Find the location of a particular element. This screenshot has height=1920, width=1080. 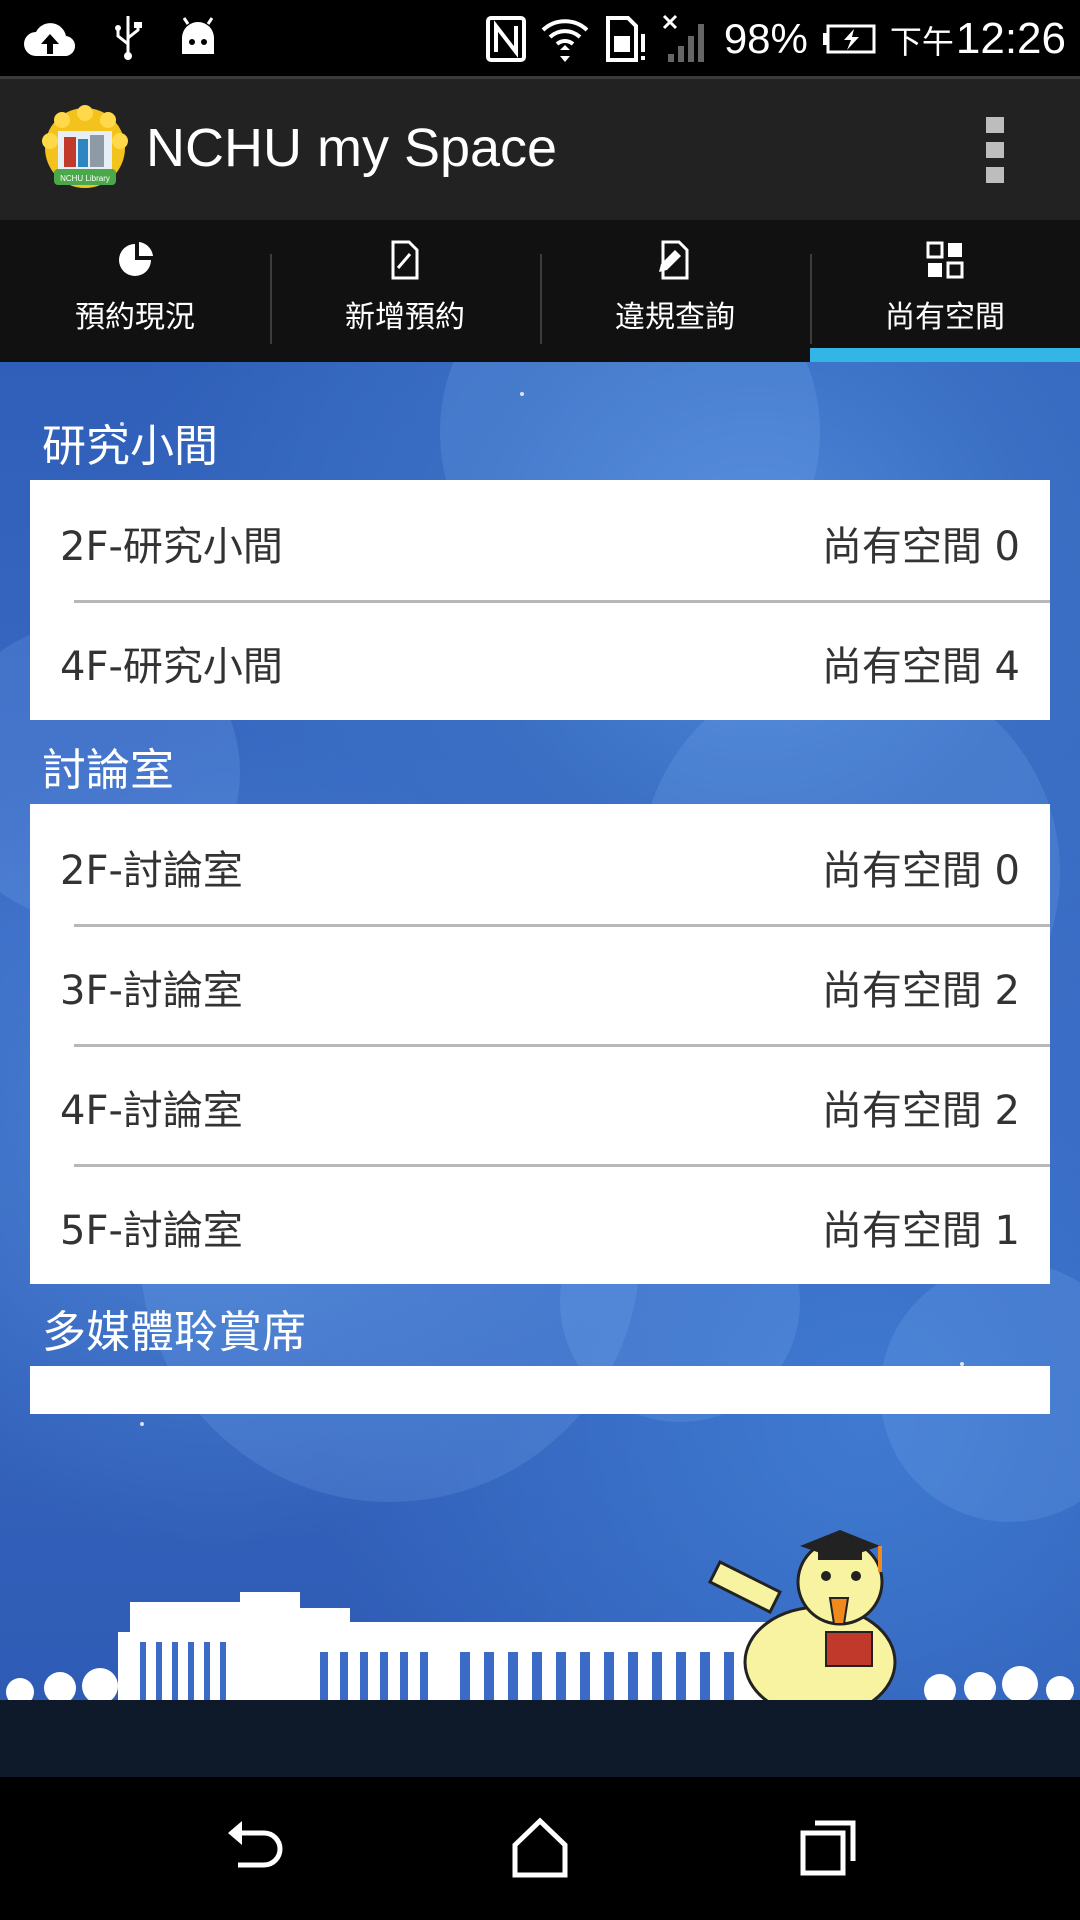

duck-mascot-illustration is located at coordinates (802, 1630).